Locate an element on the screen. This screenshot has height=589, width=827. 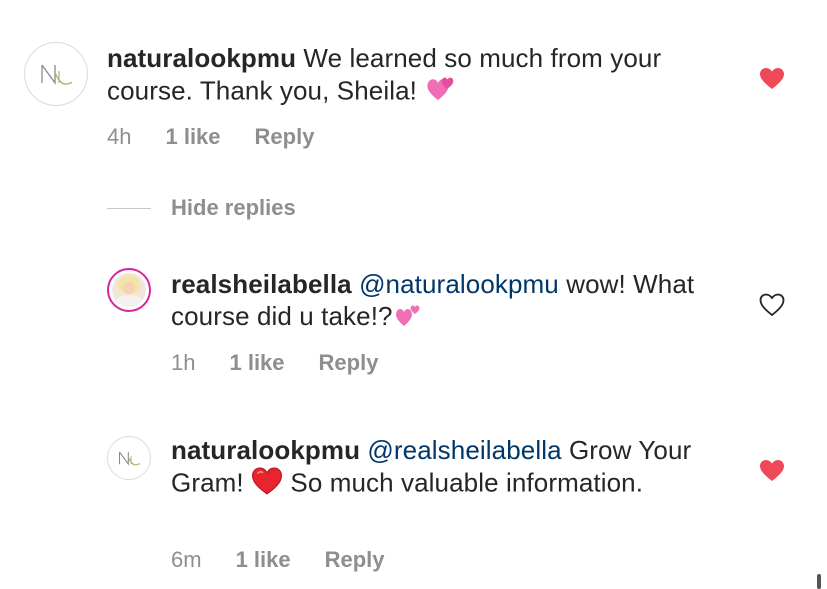
heart-outline-icon is located at coordinates (772, 305).